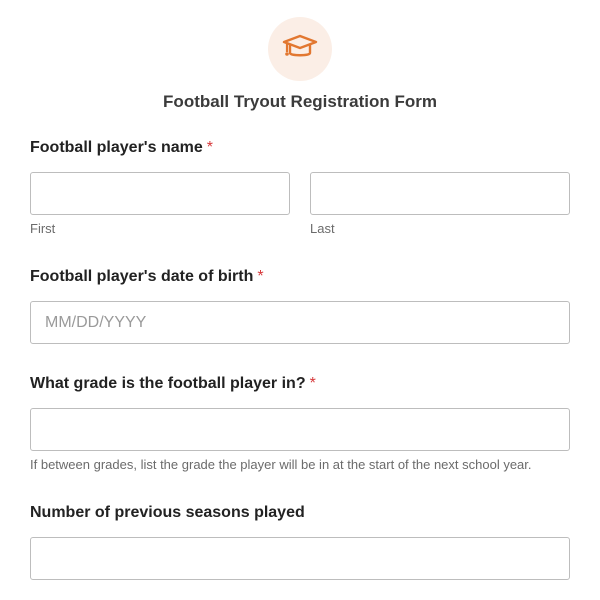  Describe the element at coordinates (322, 228) in the screenshot. I see `last-name-sublabel: Last` at that location.